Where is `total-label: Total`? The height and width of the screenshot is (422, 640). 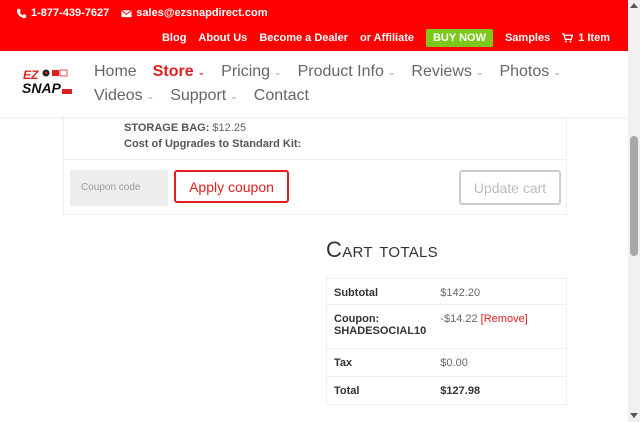
total-label: Total is located at coordinates (380, 390).